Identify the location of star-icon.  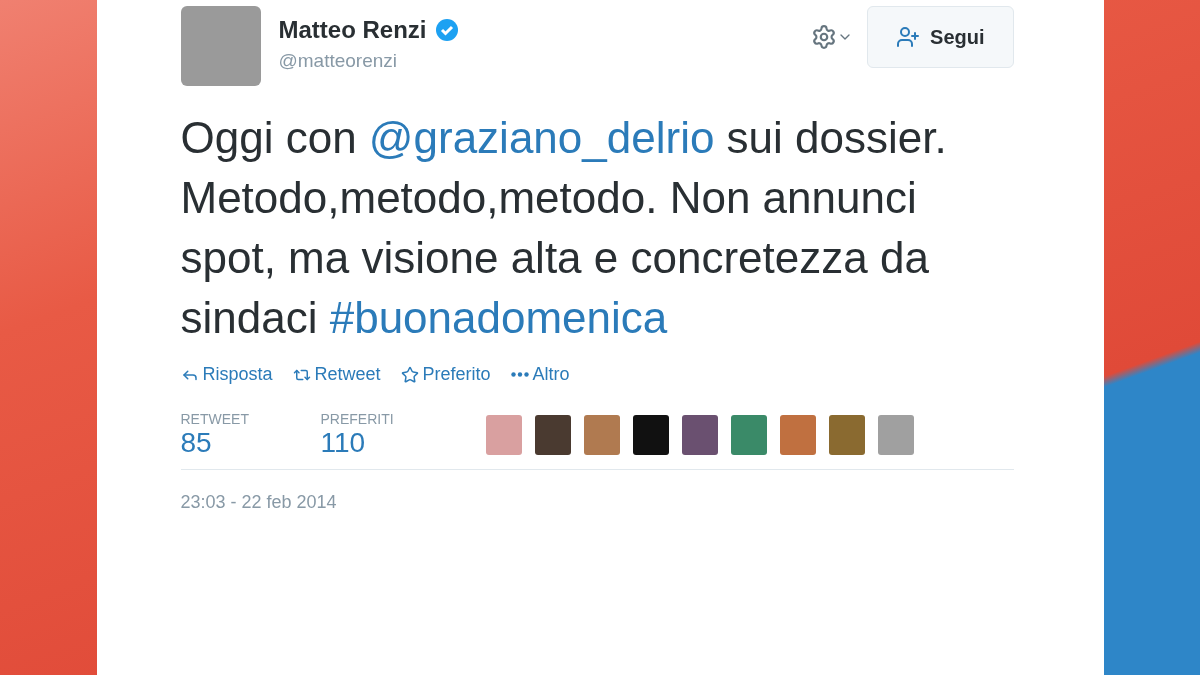
(409, 374).